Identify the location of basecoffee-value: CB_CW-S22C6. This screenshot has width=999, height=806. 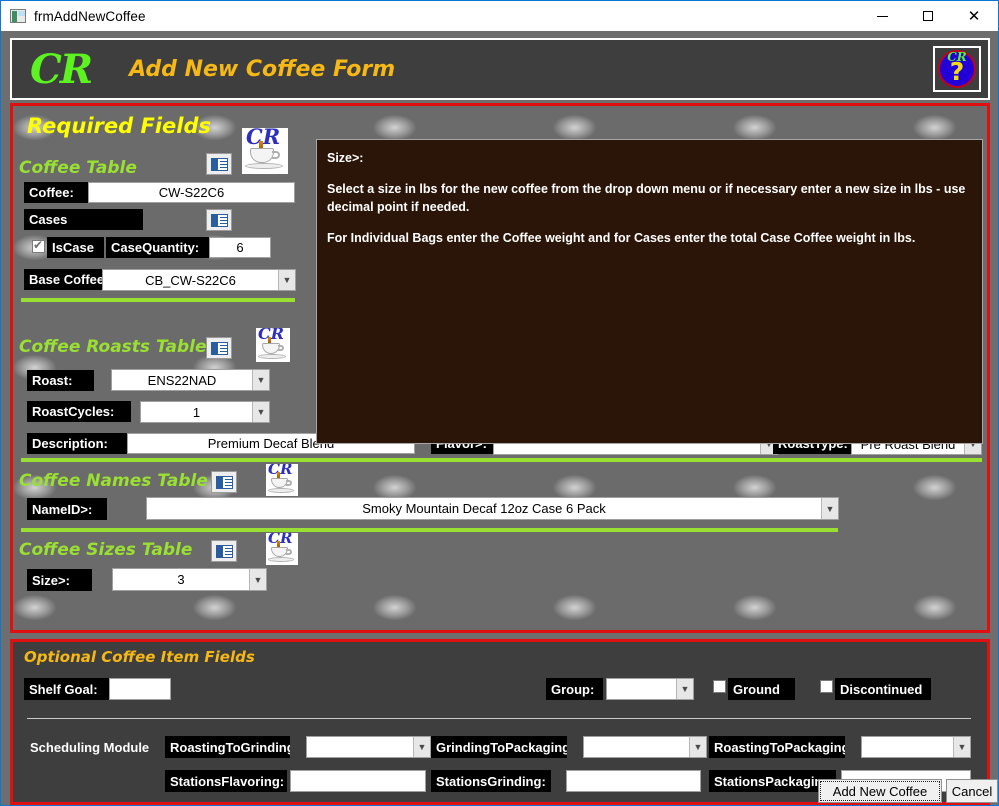
(190, 280).